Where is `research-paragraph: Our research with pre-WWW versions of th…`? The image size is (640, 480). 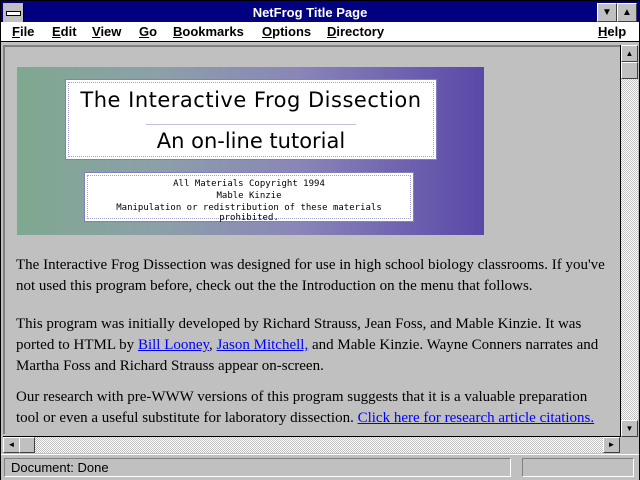 research-paragraph: Our research with pre-WWW versions of th… is located at coordinates (311, 408).